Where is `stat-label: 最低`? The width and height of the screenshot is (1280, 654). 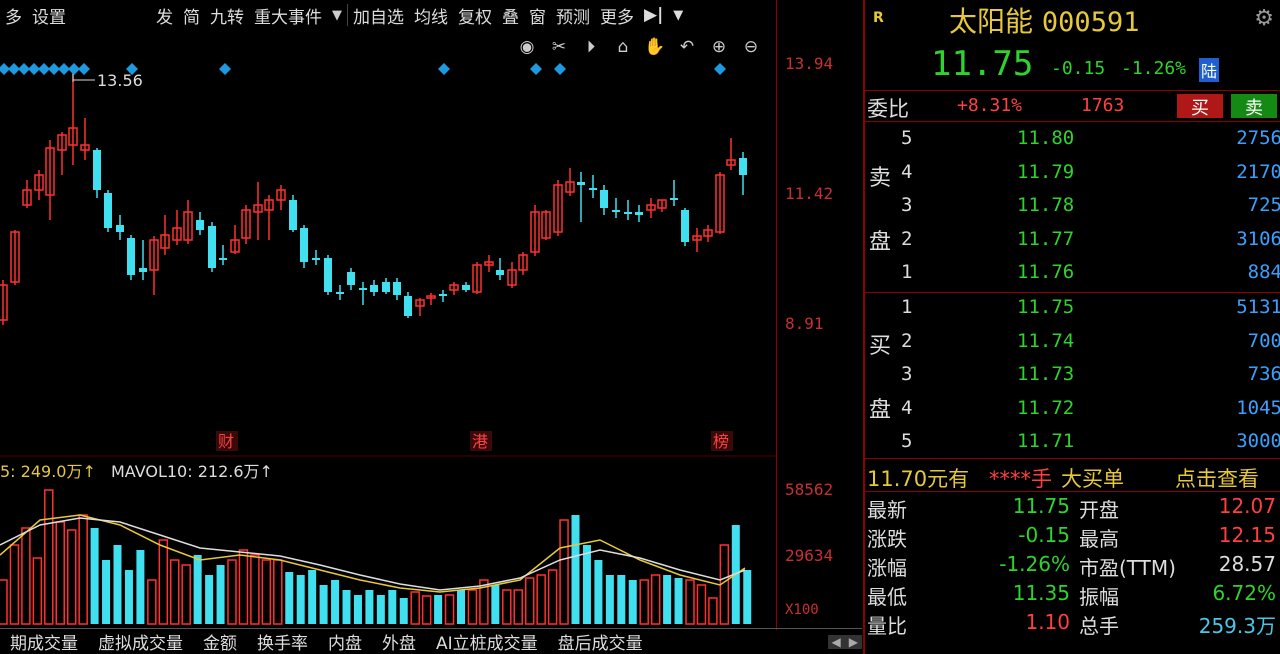
stat-label: 最低 is located at coordinates (887, 597).